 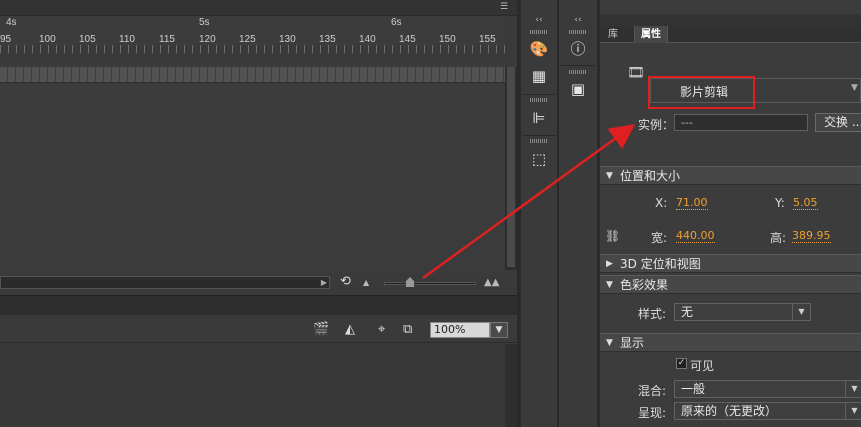 I want to click on zoom-in-icon: ▲▲, so click(x=493, y=282).